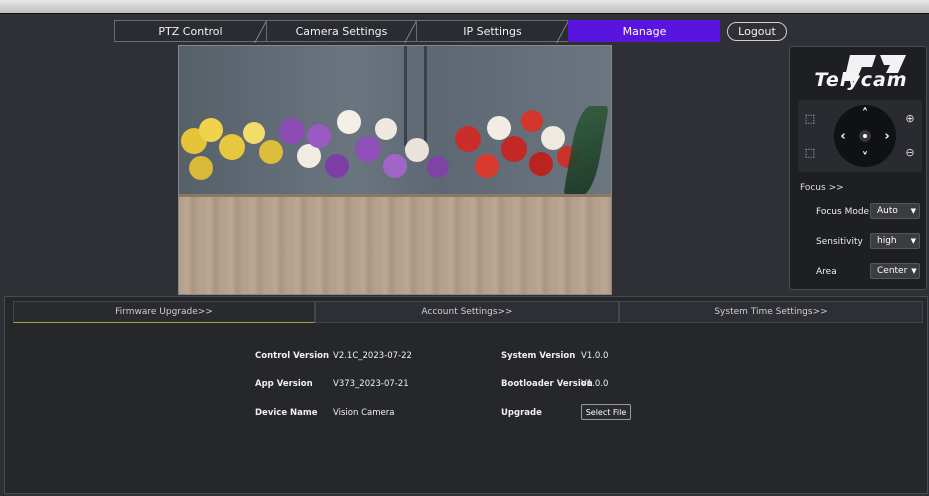 The height and width of the screenshot is (496, 929). What do you see at coordinates (843, 136) in the screenshot?
I see `arrow-left-icon: ‹` at bounding box center [843, 136].